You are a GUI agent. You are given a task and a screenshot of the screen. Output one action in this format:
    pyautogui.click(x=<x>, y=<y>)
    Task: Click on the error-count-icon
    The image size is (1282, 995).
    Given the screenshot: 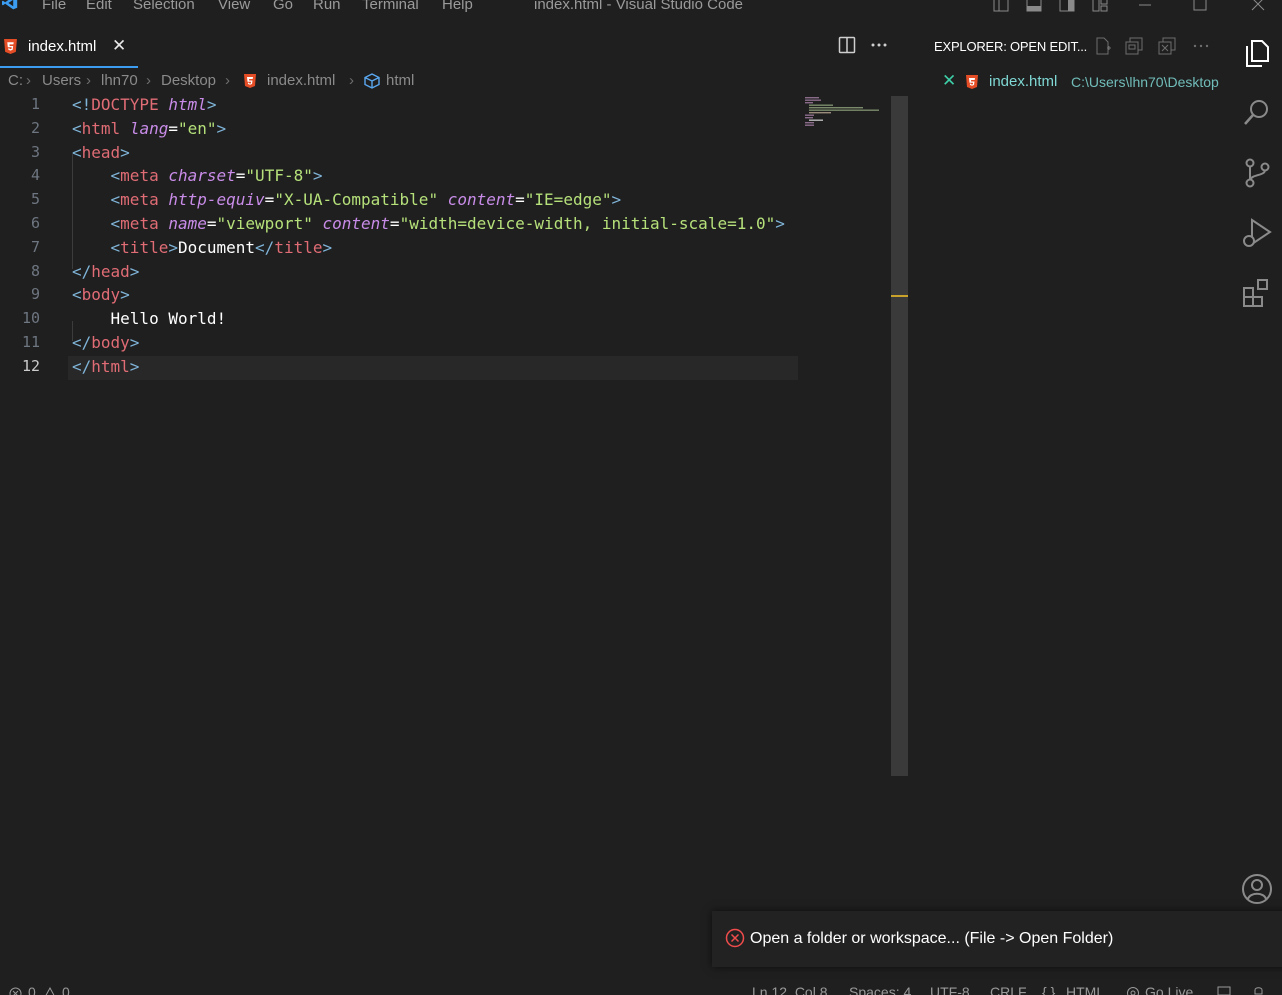 What is the action you would take?
    pyautogui.click(x=15, y=991)
    